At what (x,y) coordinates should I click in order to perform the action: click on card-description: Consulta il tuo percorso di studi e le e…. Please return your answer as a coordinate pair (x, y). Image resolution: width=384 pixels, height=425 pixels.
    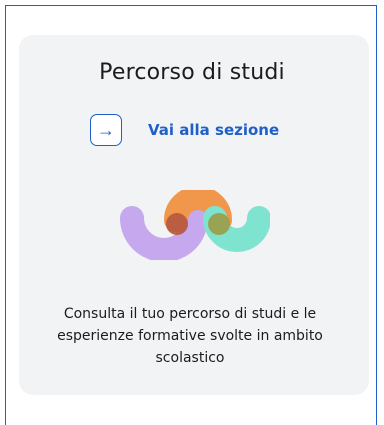
    Looking at the image, I should click on (190, 336).